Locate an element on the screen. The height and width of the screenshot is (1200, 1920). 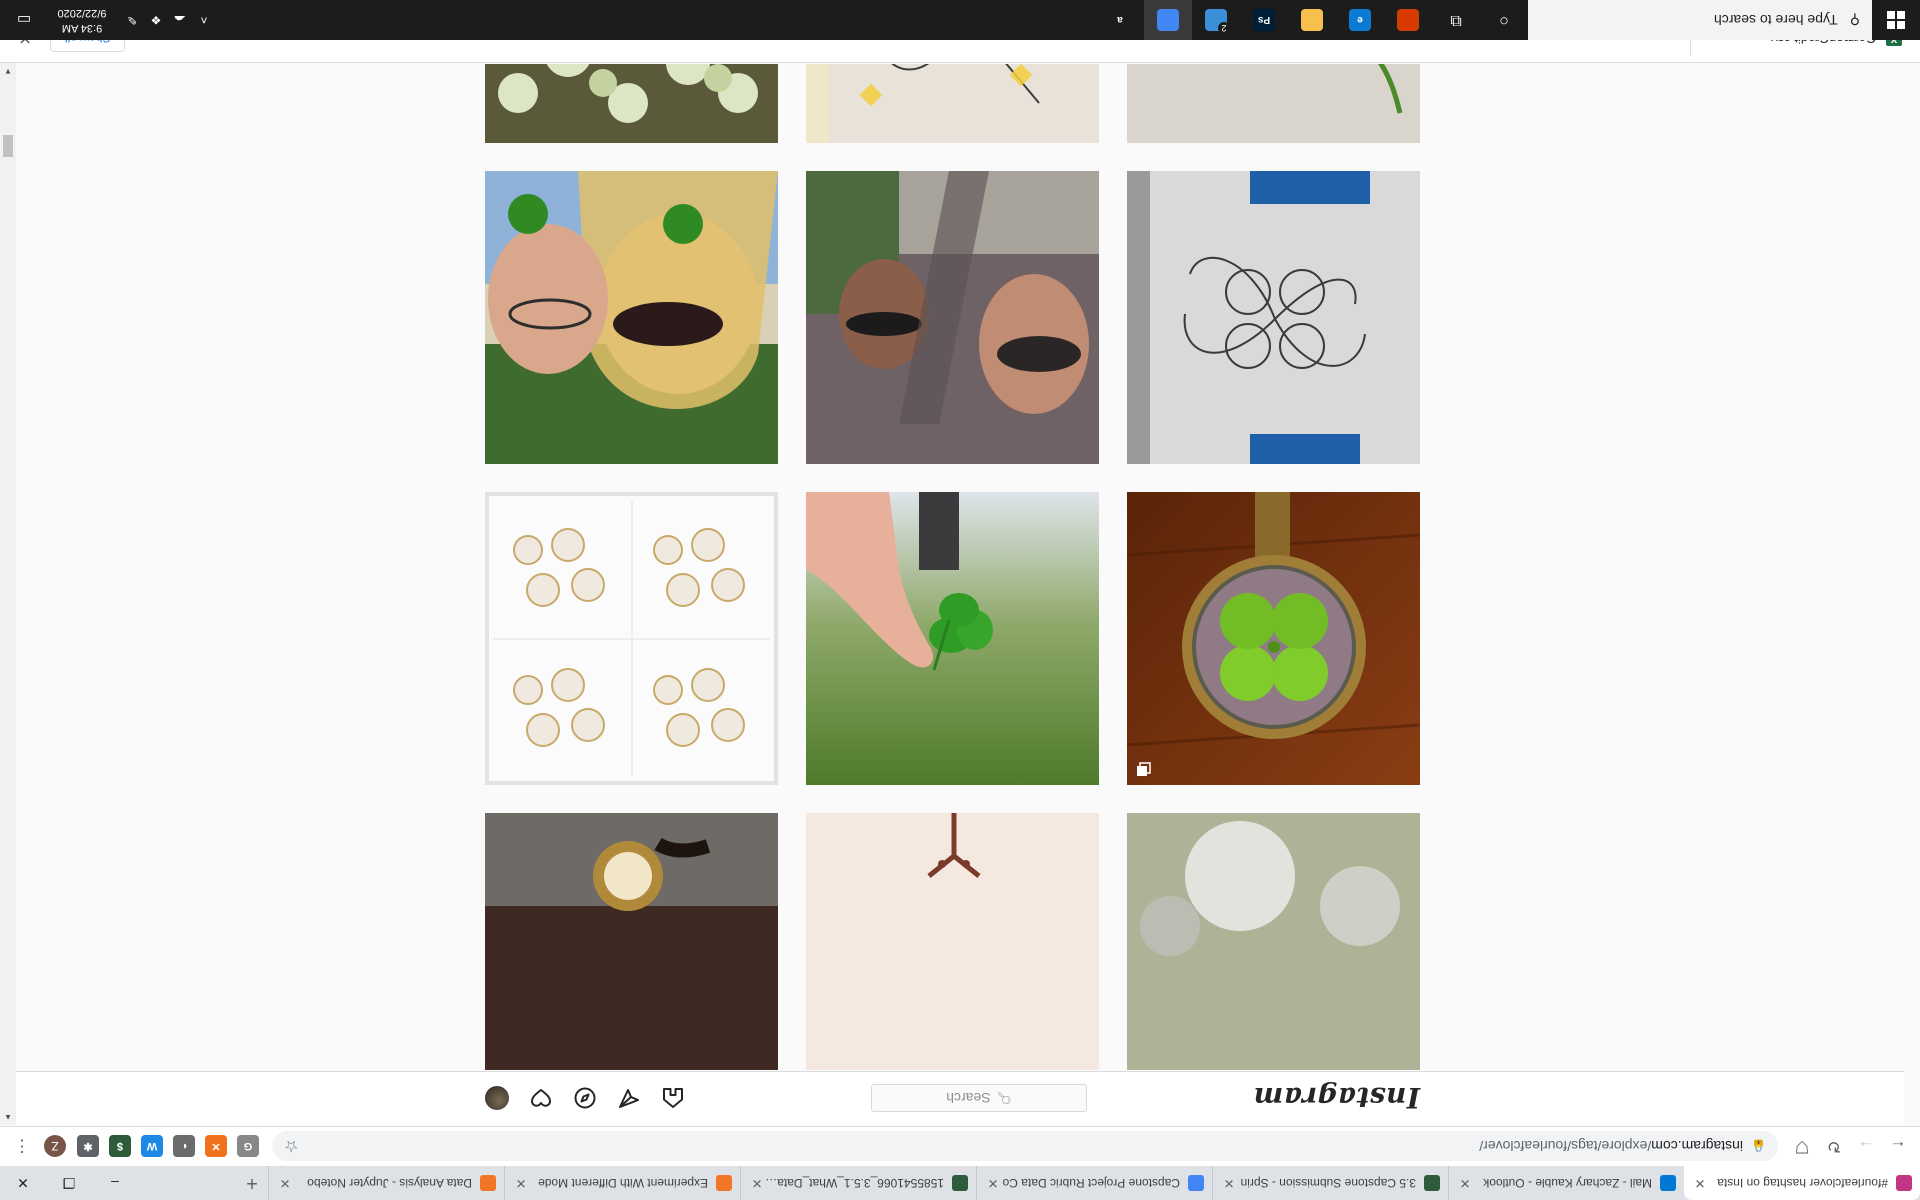
amazon-icon-glyph: a is located at coordinates (1120, 20).